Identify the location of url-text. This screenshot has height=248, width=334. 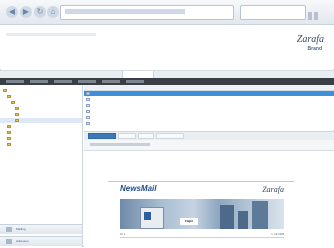
(125, 11).